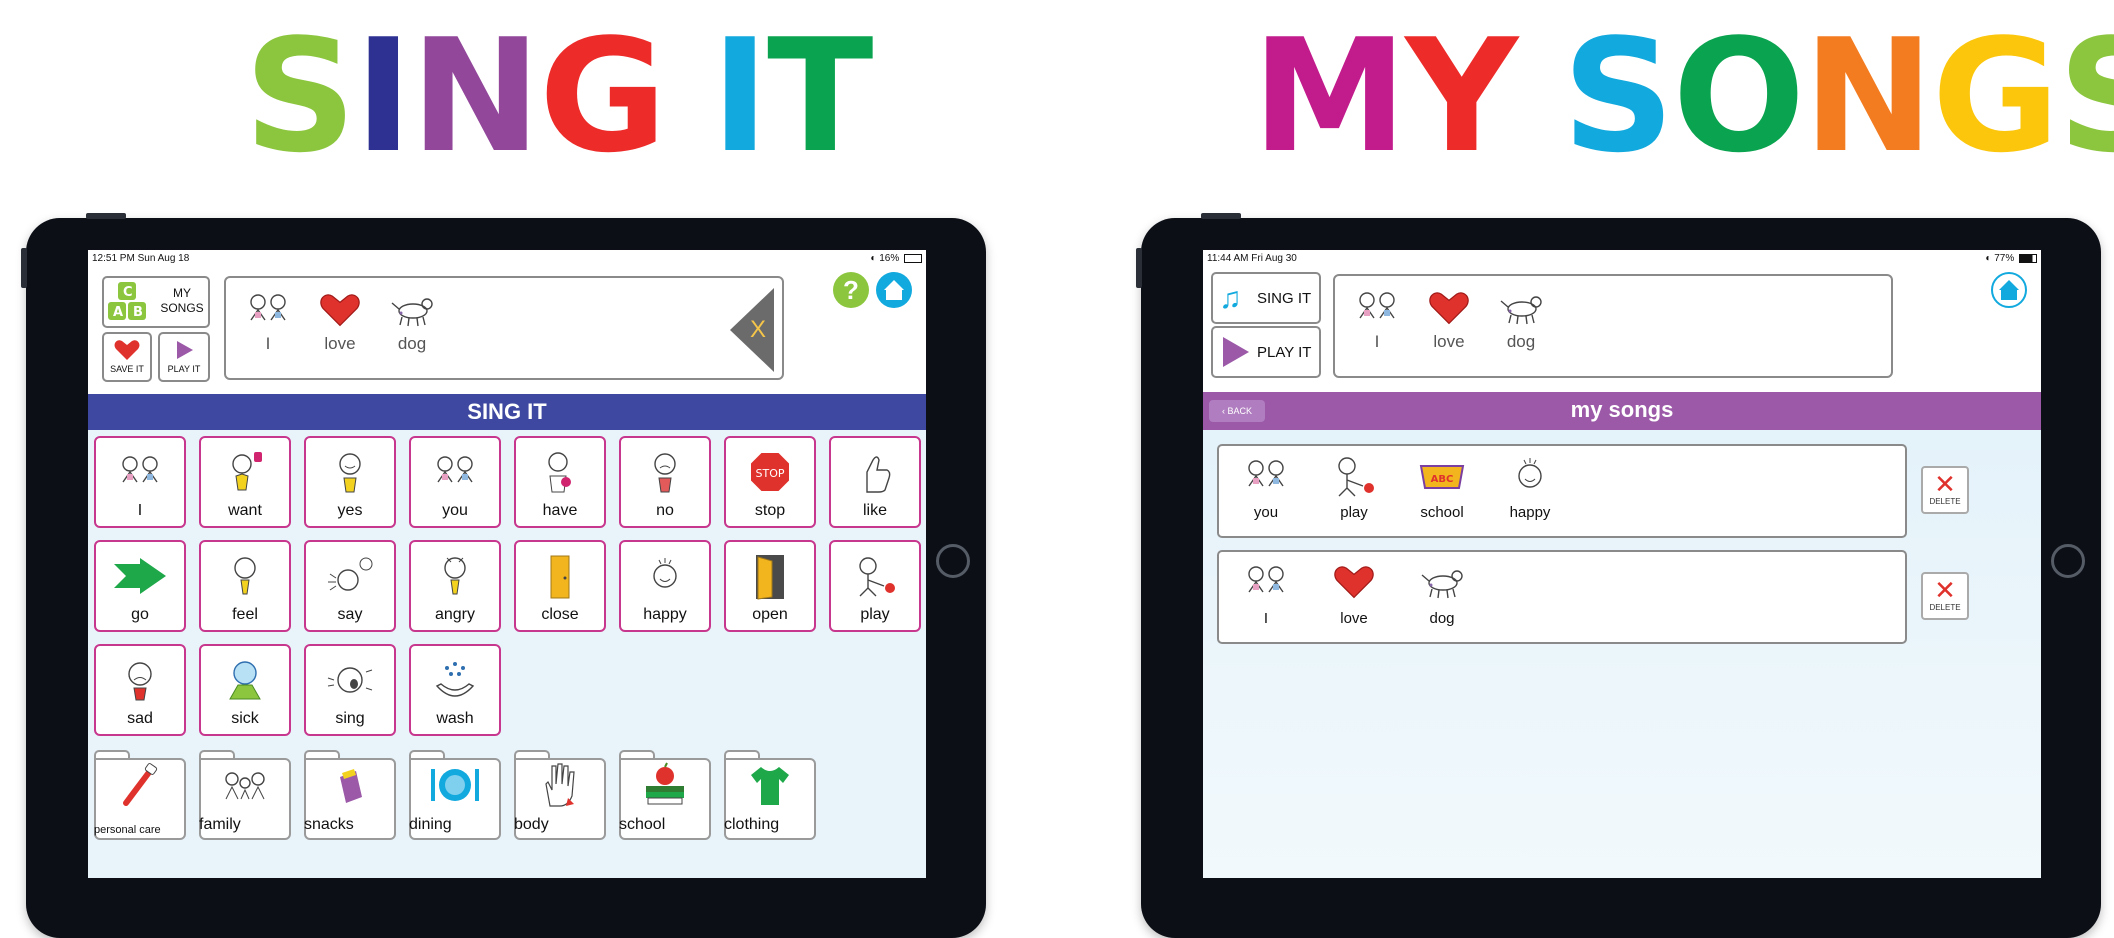  Describe the element at coordinates (329, 824) in the screenshot. I see `folder-label: snacks` at that location.